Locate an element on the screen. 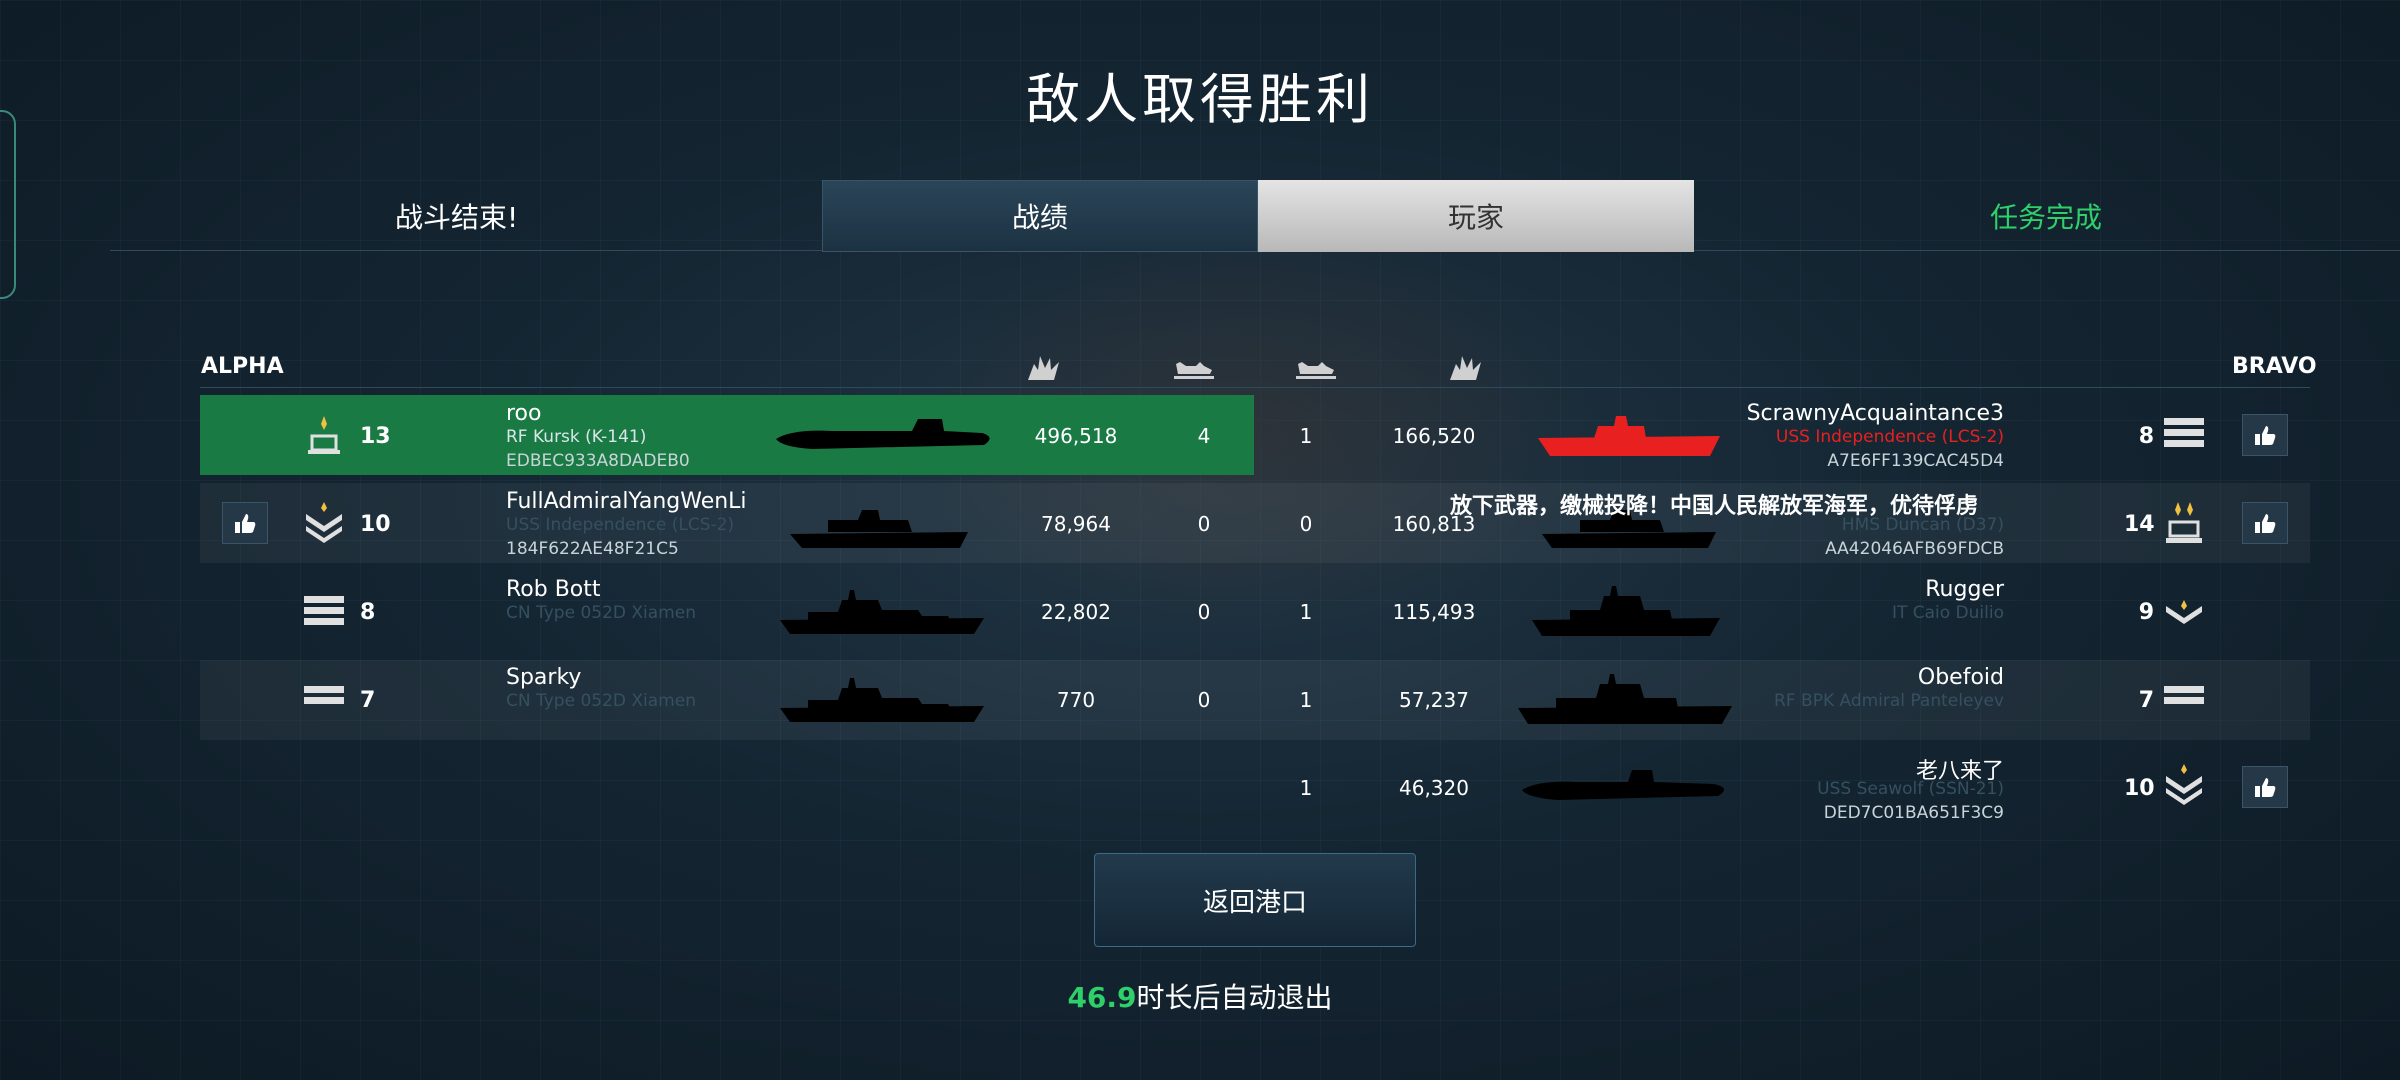 The width and height of the screenshot is (2400, 1080). damage-value: 166,520 is located at coordinates (1434, 436).